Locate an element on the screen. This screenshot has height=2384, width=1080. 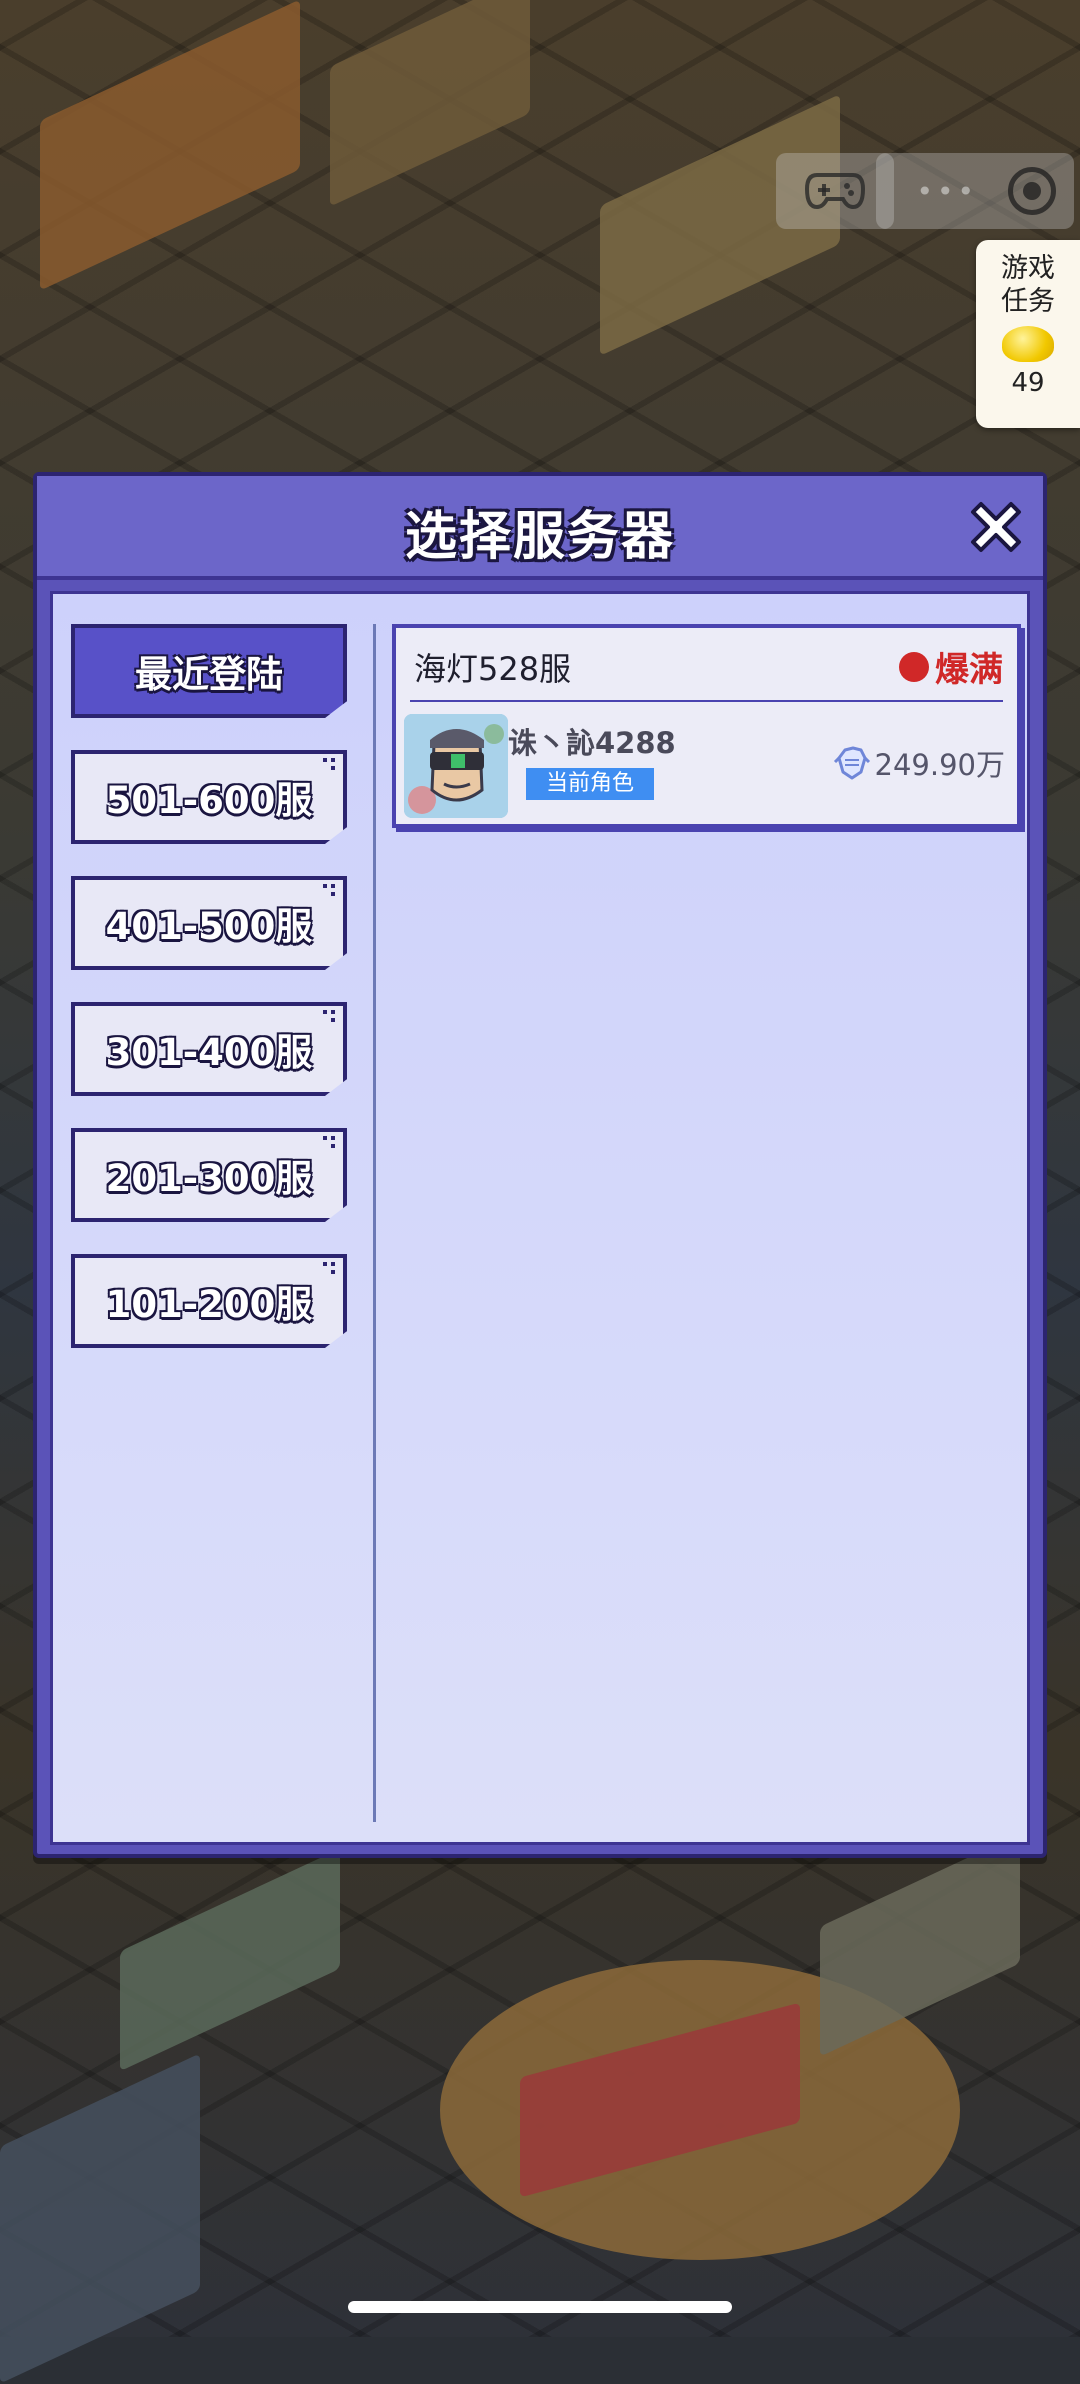
server-range-tab-label: 301-400服 is located at coordinates (209, 1052).